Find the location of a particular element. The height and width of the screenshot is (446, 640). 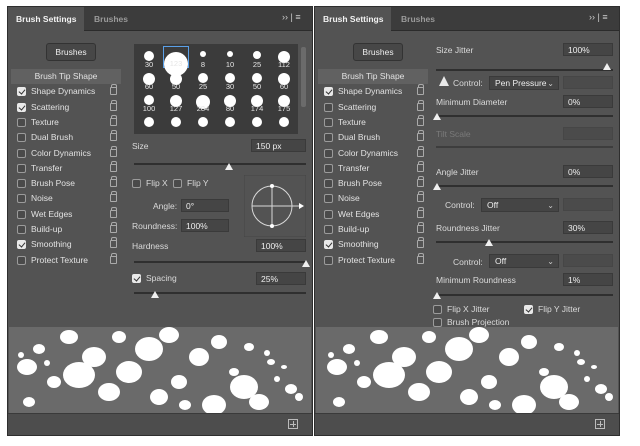

option-smoothing: Smoothing is located at coordinates (373, 244).